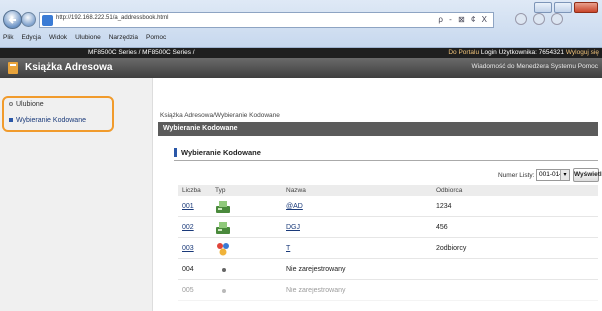 This screenshot has height=311, width=602. Describe the element at coordinates (217, 152) in the screenshot. I see `subsection-title: Wybieranie Kodowane` at that location.